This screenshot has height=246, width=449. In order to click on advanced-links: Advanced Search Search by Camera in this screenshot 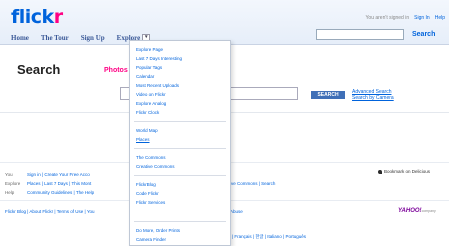, I will do `click(373, 95)`.